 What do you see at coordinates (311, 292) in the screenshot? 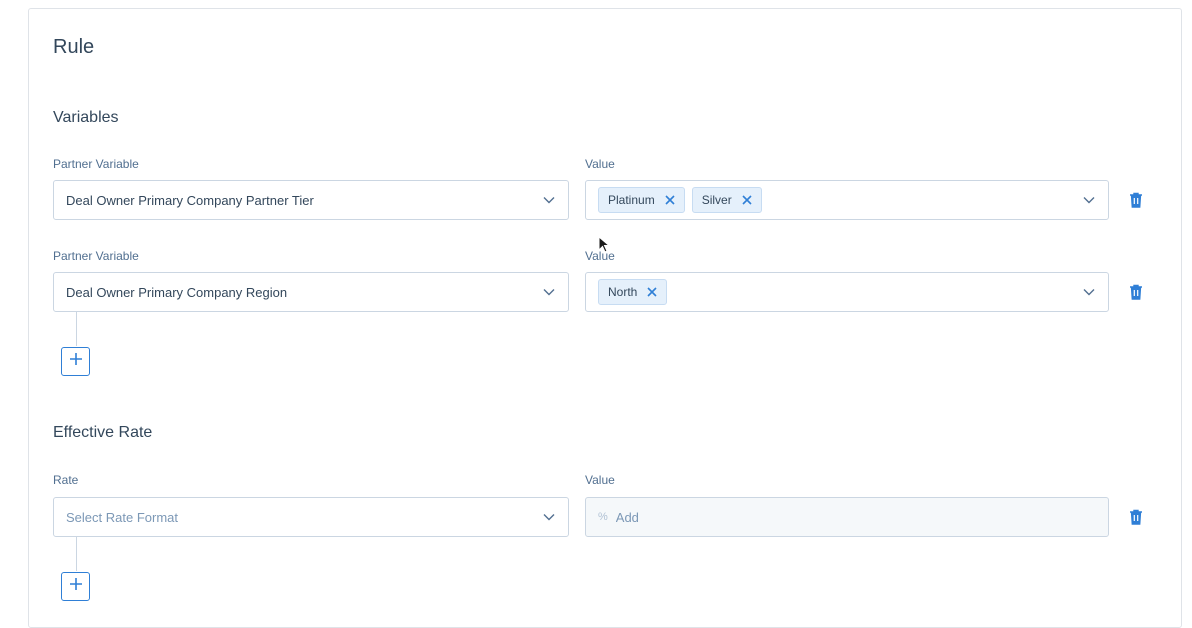
I see `partner-variable-select: Deal Owner Primary Company Region` at bounding box center [311, 292].